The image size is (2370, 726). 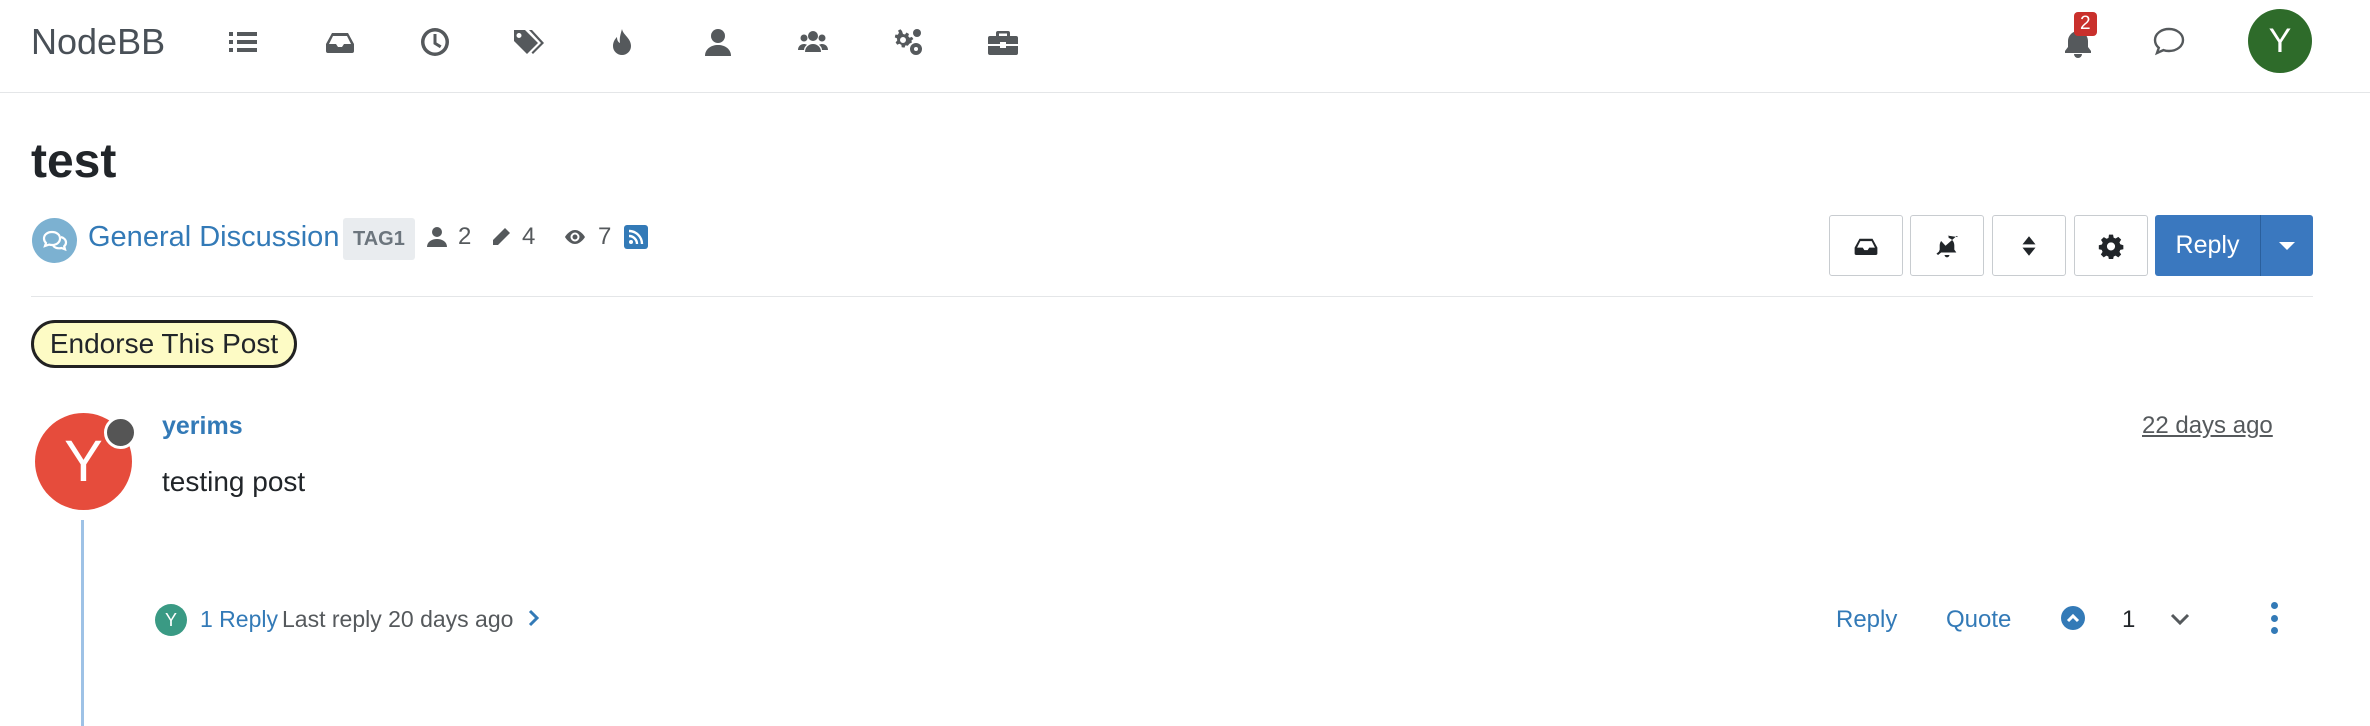 I want to click on sort-icon, so click(x=2029, y=245).